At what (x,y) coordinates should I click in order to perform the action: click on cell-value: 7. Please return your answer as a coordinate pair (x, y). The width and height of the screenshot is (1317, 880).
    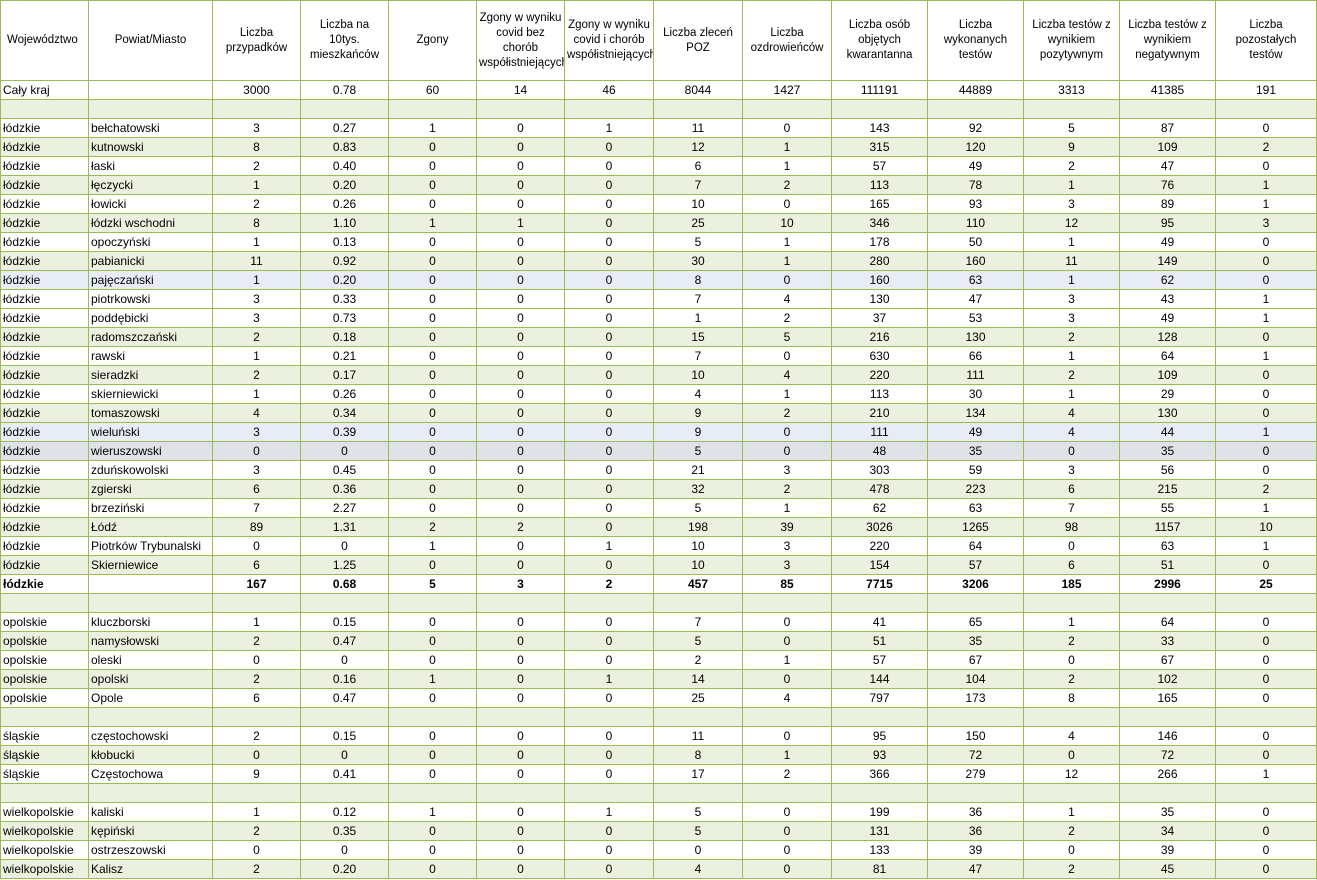
    Looking at the image, I should click on (1071, 508).